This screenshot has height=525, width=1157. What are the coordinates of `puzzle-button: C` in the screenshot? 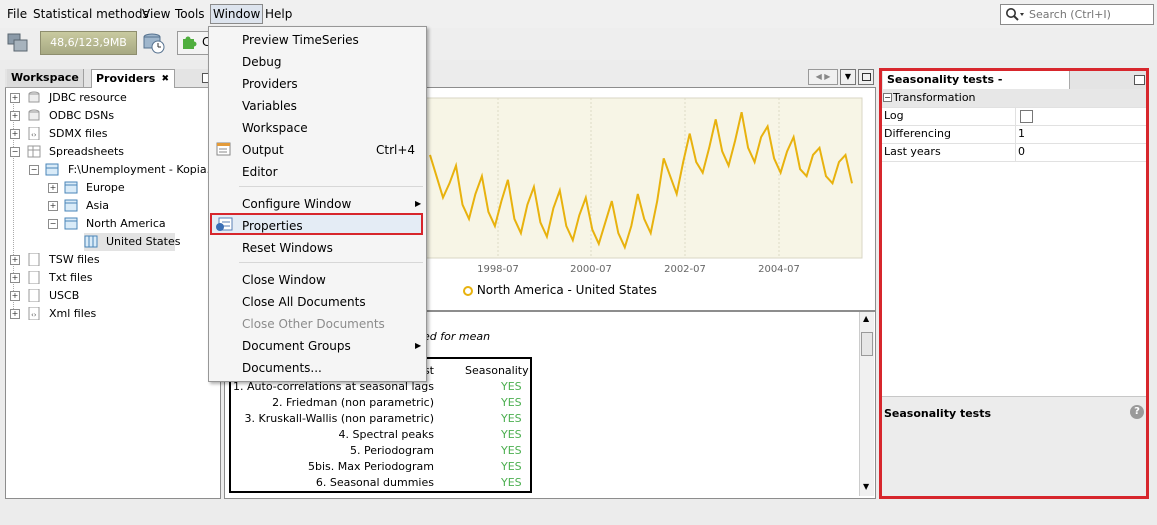 It's located at (193, 43).